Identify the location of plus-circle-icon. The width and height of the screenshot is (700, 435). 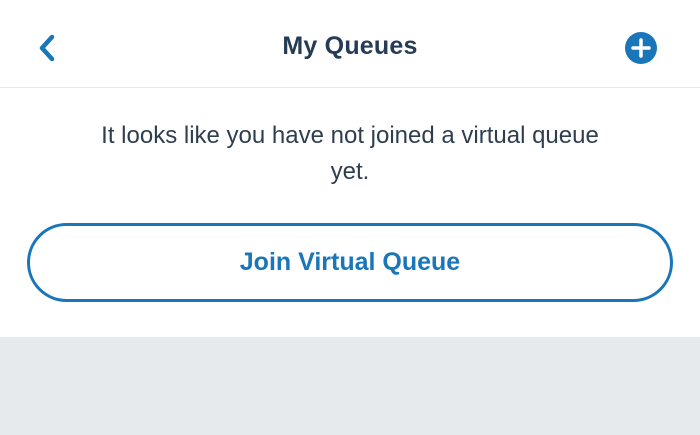
(641, 48).